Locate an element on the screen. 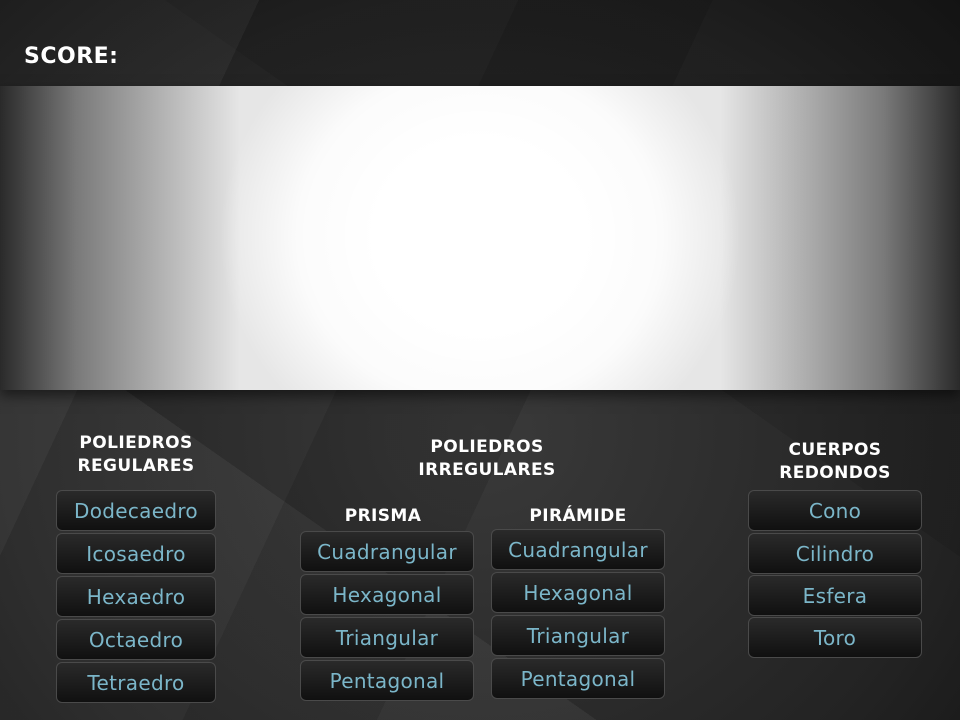 Image resolution: width=960 pixels, height=720 pixels. tile-piramide-pentagonal: Pentagonal is located at coordinates (578, 678).